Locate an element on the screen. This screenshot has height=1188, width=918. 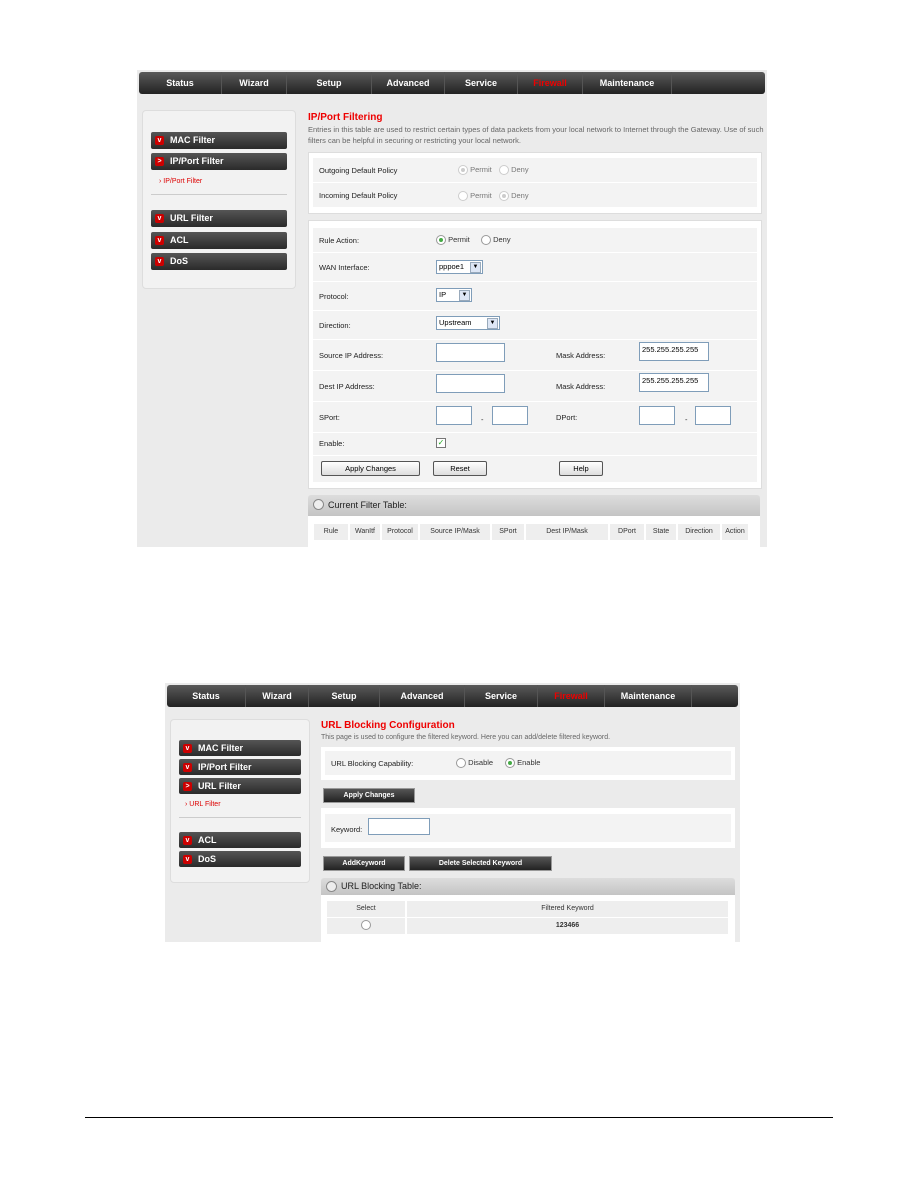
value: IP is located at coordinates (443, 294).